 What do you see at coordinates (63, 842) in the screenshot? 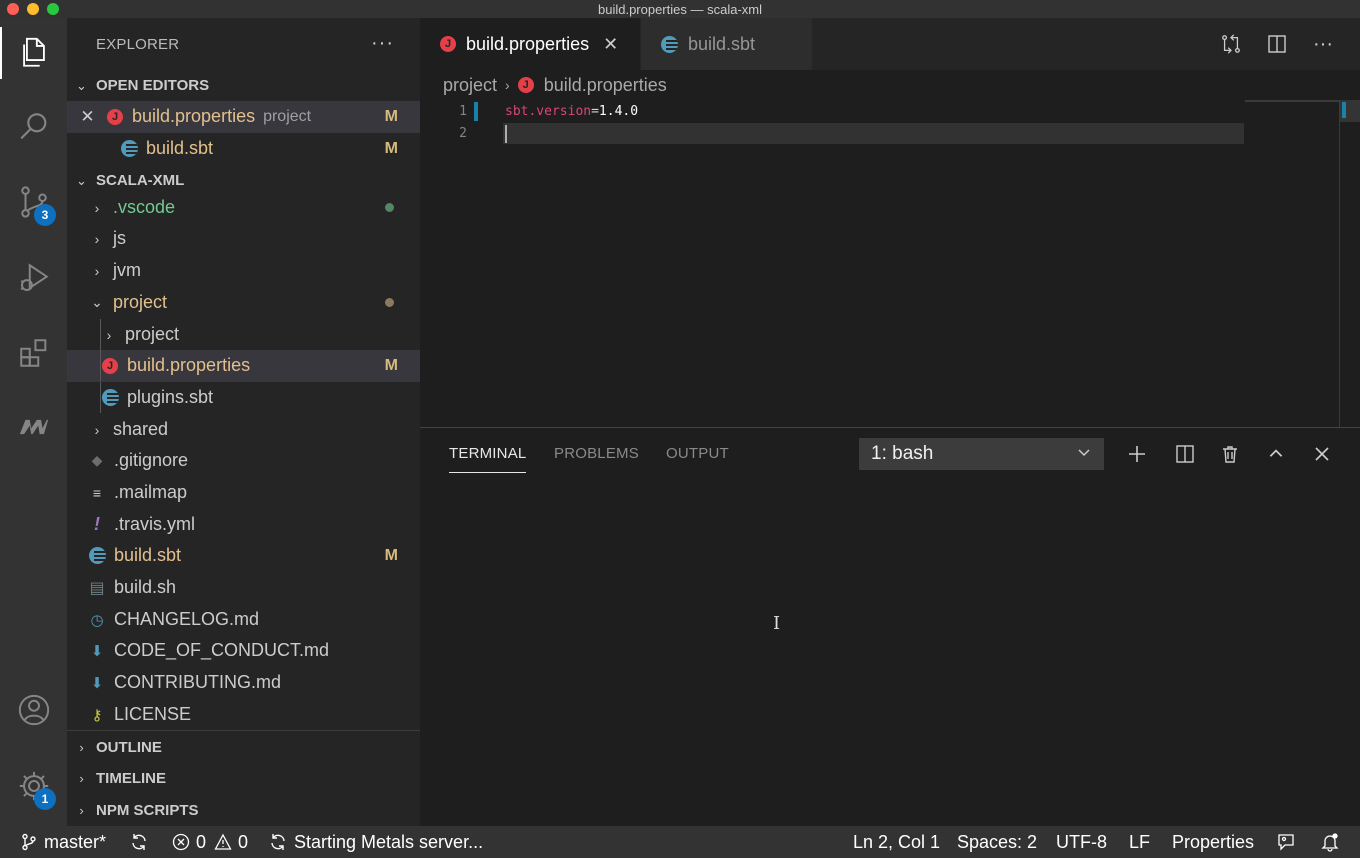
I see `branch-status: master*` at bounding box center [63, 842].